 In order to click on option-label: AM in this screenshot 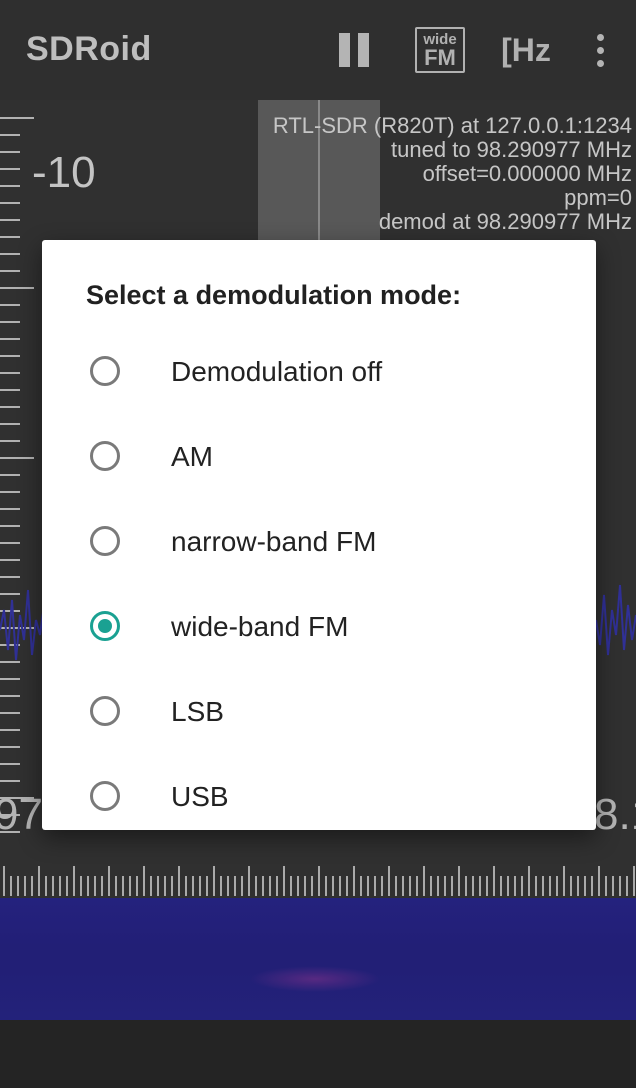, I will do `click(192, 456)`.